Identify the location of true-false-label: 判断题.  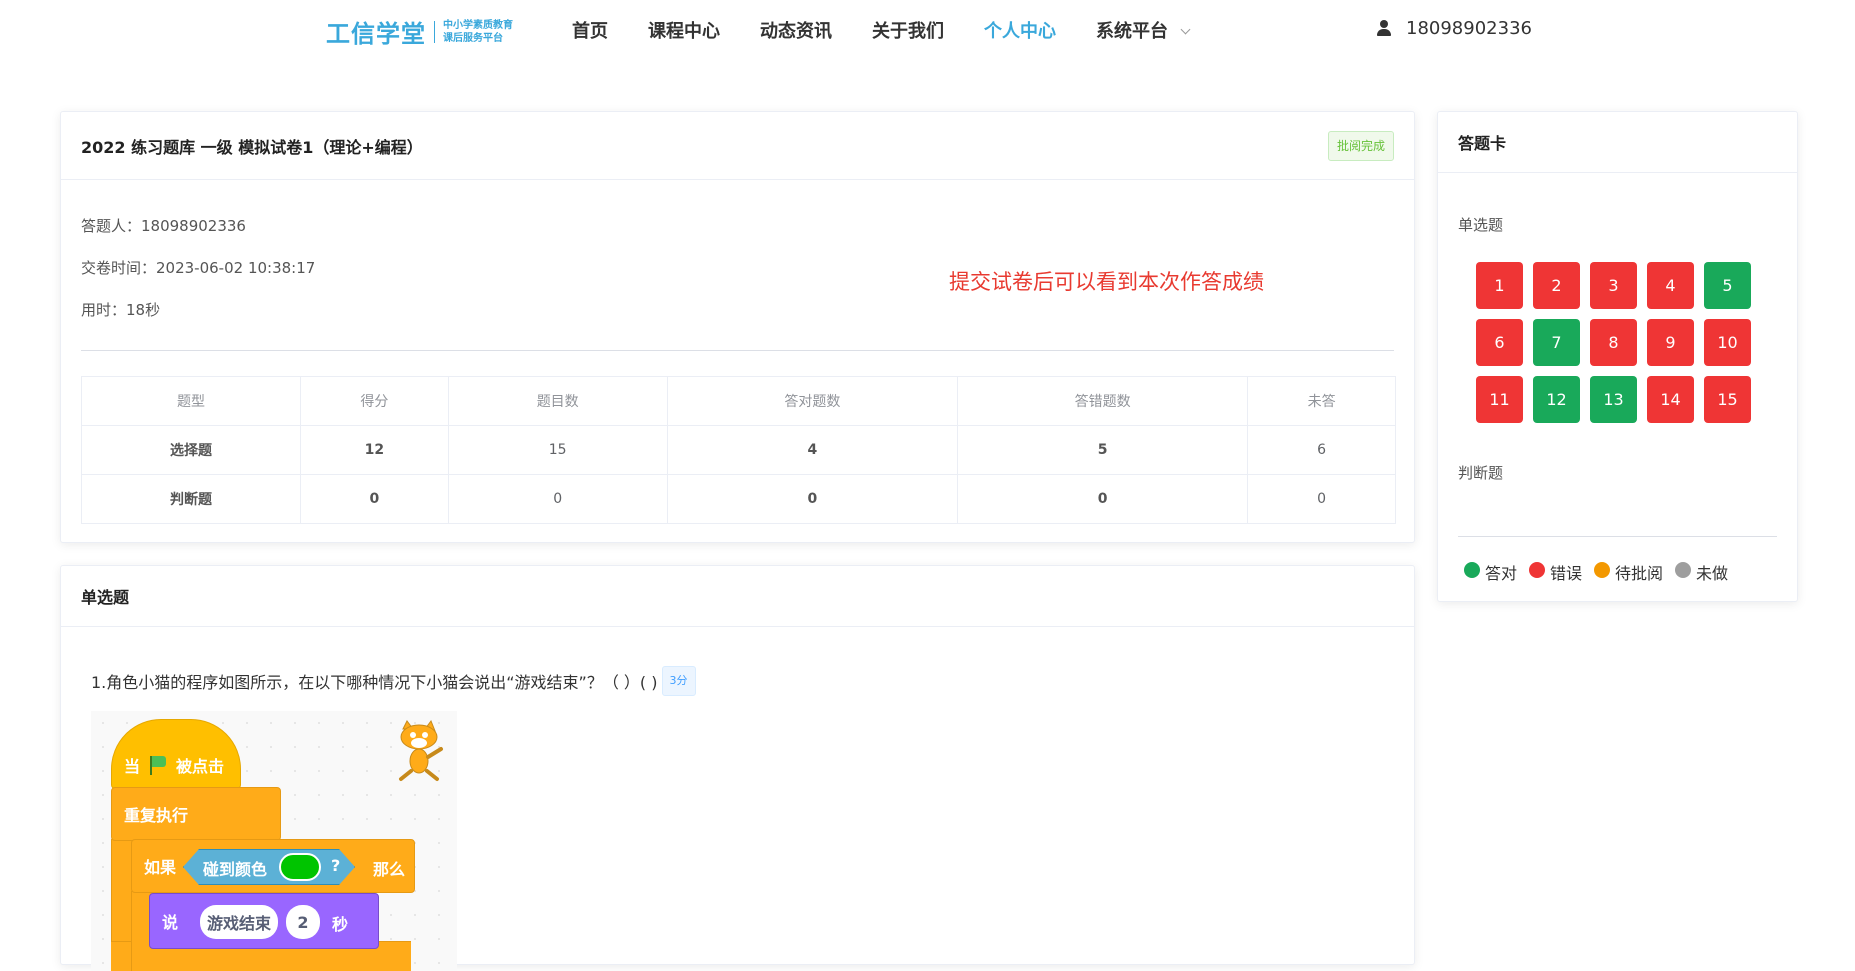
(1481, 473).